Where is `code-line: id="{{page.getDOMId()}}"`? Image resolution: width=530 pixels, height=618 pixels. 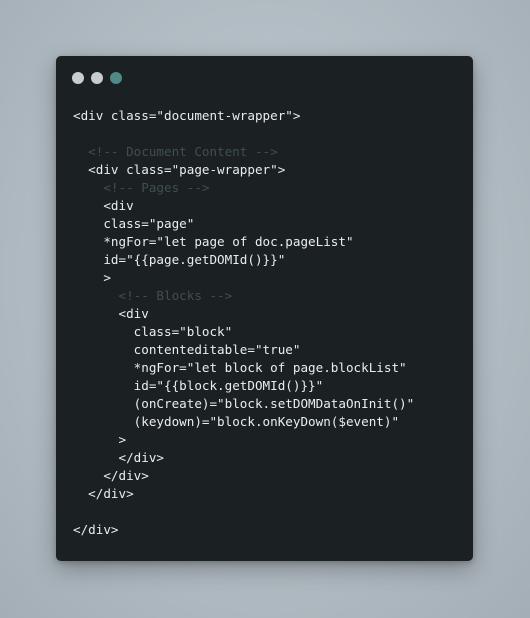
code-line: id="{{page.getDOMId()}}" is located at coordinates (179, 259).